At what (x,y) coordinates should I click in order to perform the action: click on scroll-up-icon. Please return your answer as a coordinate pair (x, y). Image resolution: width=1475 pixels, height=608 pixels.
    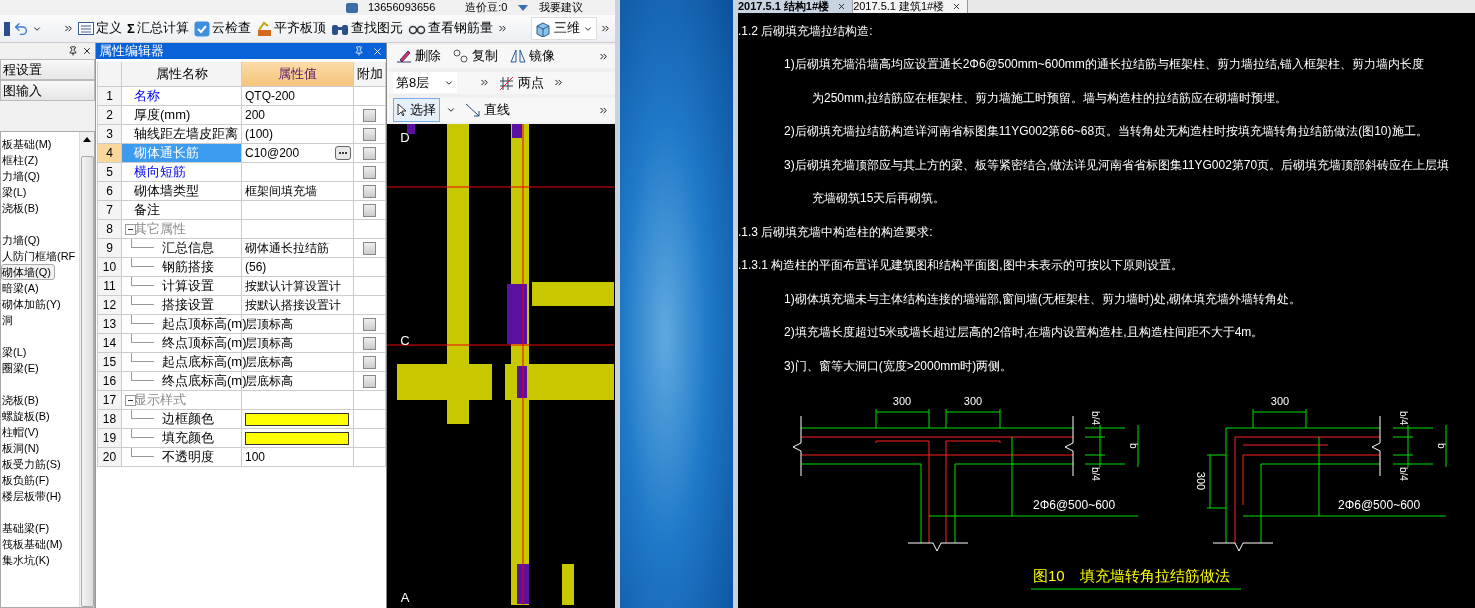
    Looking at the image, I should click on (87, 139).